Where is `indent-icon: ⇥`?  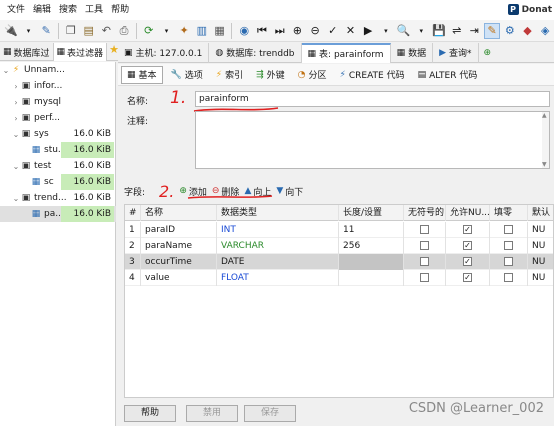
indent-icon: ⇥ is located at coordinates (475, 31).